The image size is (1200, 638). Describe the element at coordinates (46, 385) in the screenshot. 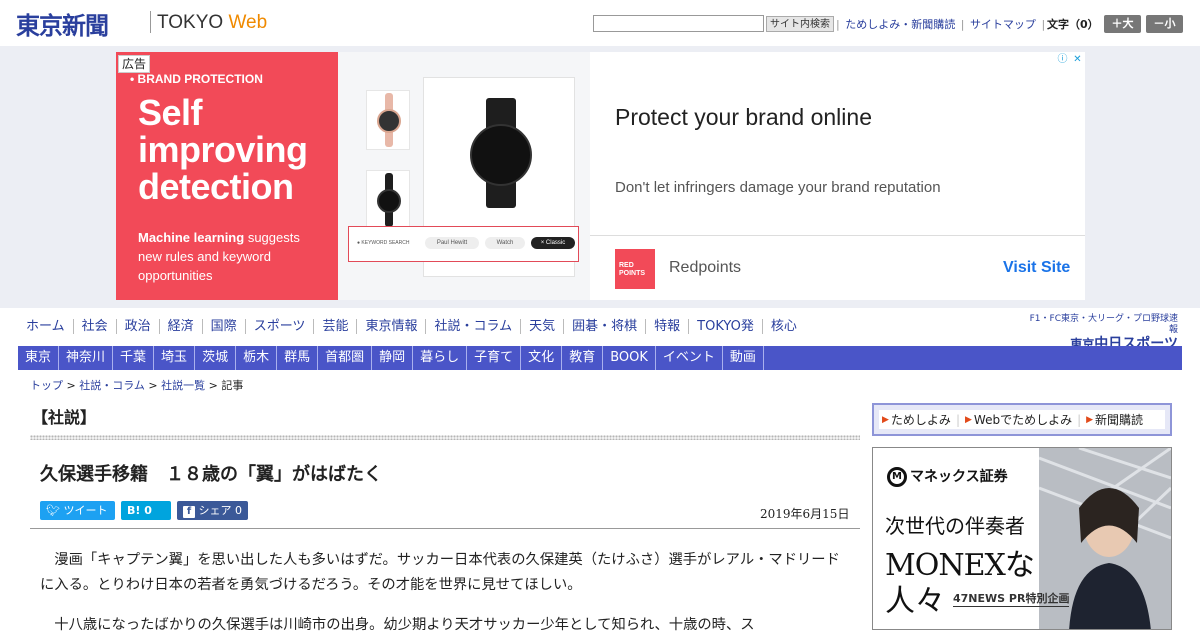

I see `breadcrumb-top: トップ` at that location.